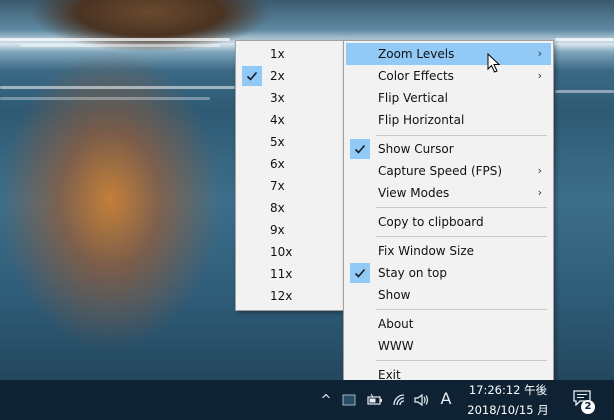 The image size is (614, 420). I want to click on menu-item-show: Show, so click(448, 295).